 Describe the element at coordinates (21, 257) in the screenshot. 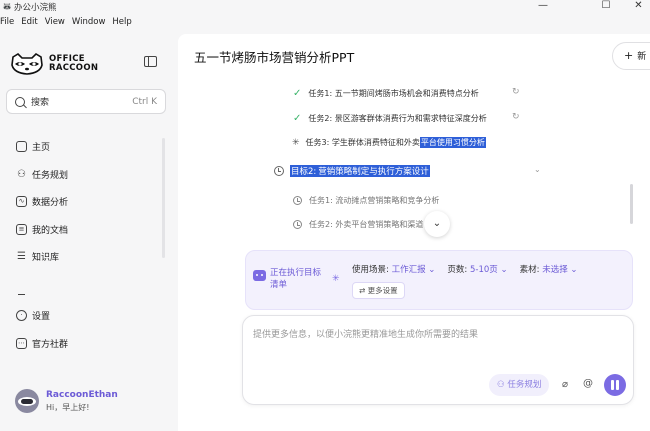

I see `knowledge-base-icon: ☰` at that location.